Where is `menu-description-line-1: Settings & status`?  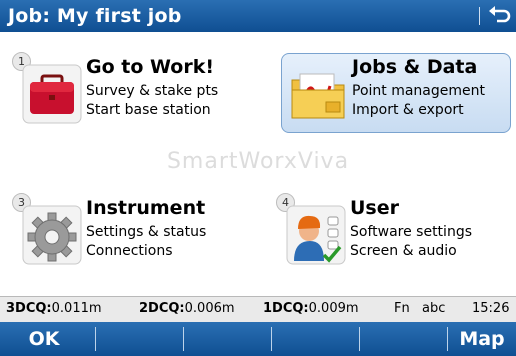 menu-description-line-1: Settings & status is located at coordinates (146, 232).